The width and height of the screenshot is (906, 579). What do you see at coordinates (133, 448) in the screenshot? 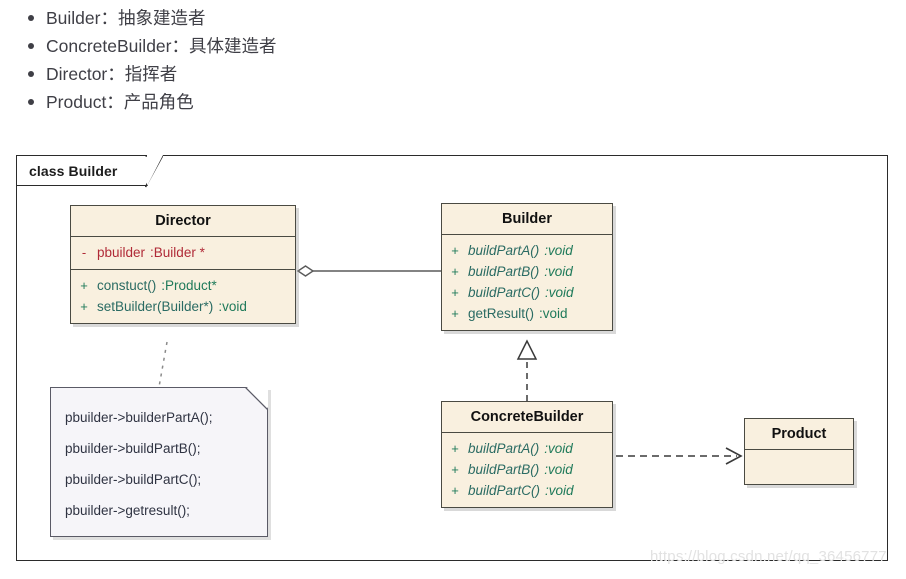
I see `note-line: pbuilder->buildPartB();` at bounding box center [133, 448].